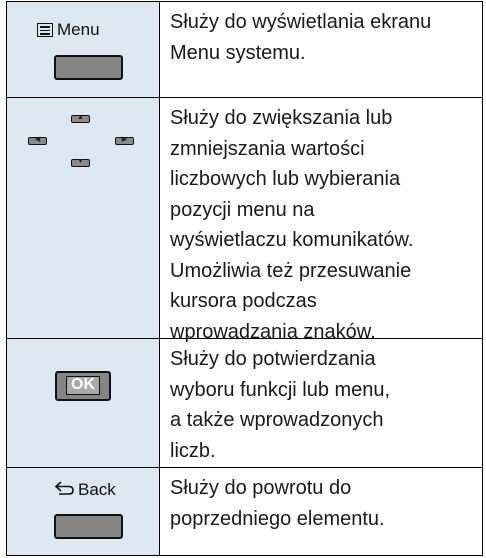  I want to click on ok-key-button: OK, so click(83, 386).